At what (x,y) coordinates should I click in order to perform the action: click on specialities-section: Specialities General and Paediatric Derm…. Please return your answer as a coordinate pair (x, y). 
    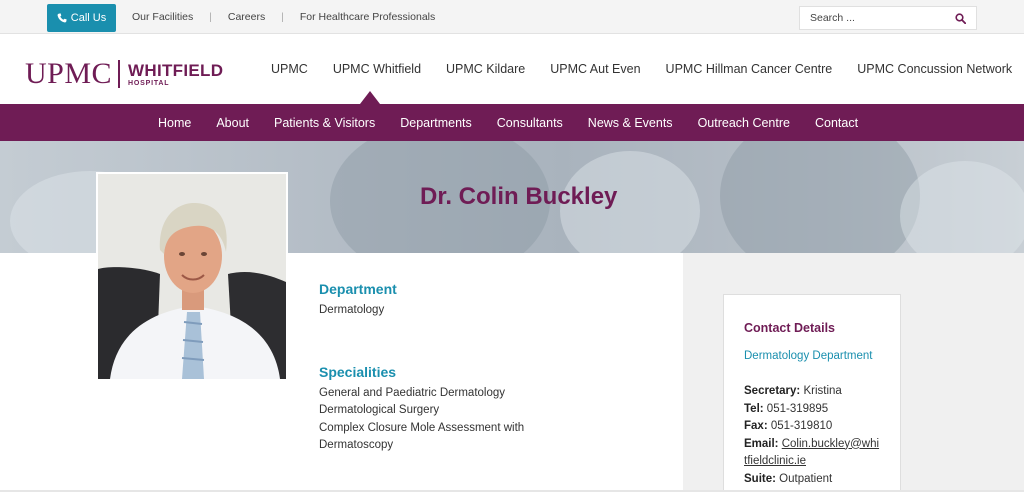
    Looking at the image, I should click on (444, 409).